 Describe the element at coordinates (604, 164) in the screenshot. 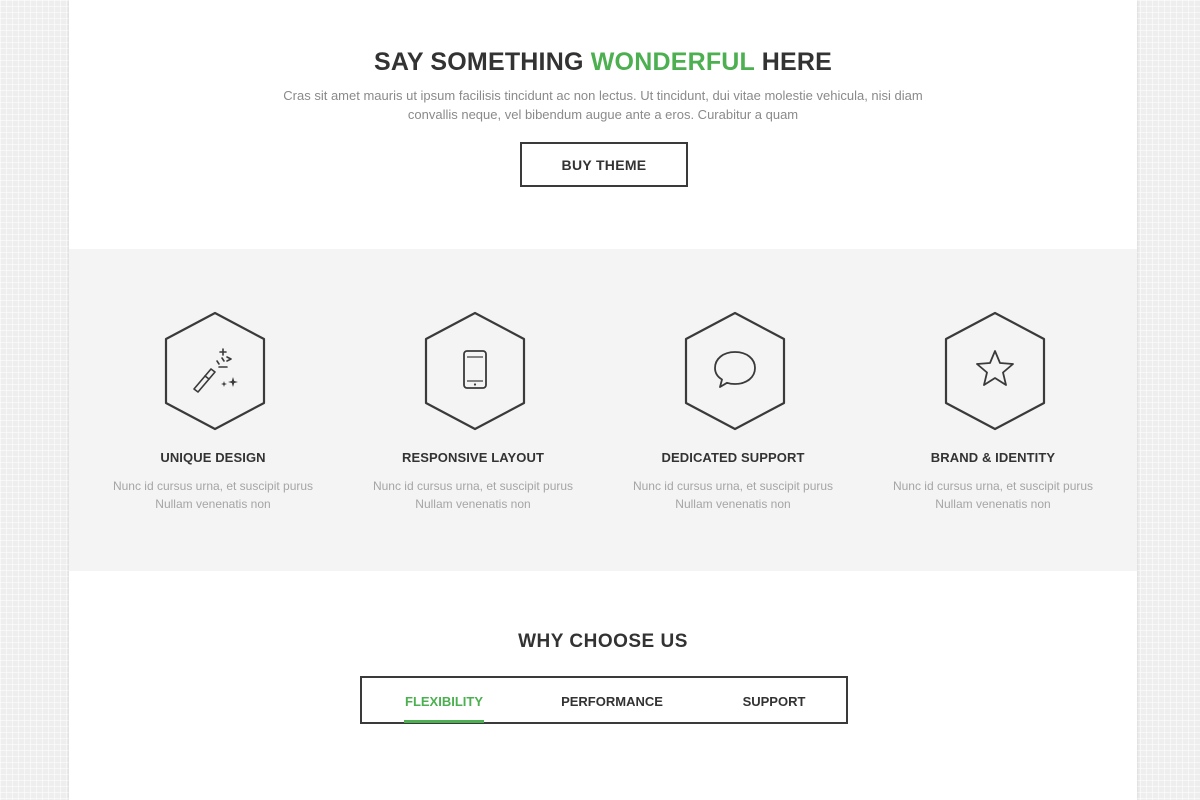

I see `buy-theme-button: BUY THEME` at that location.